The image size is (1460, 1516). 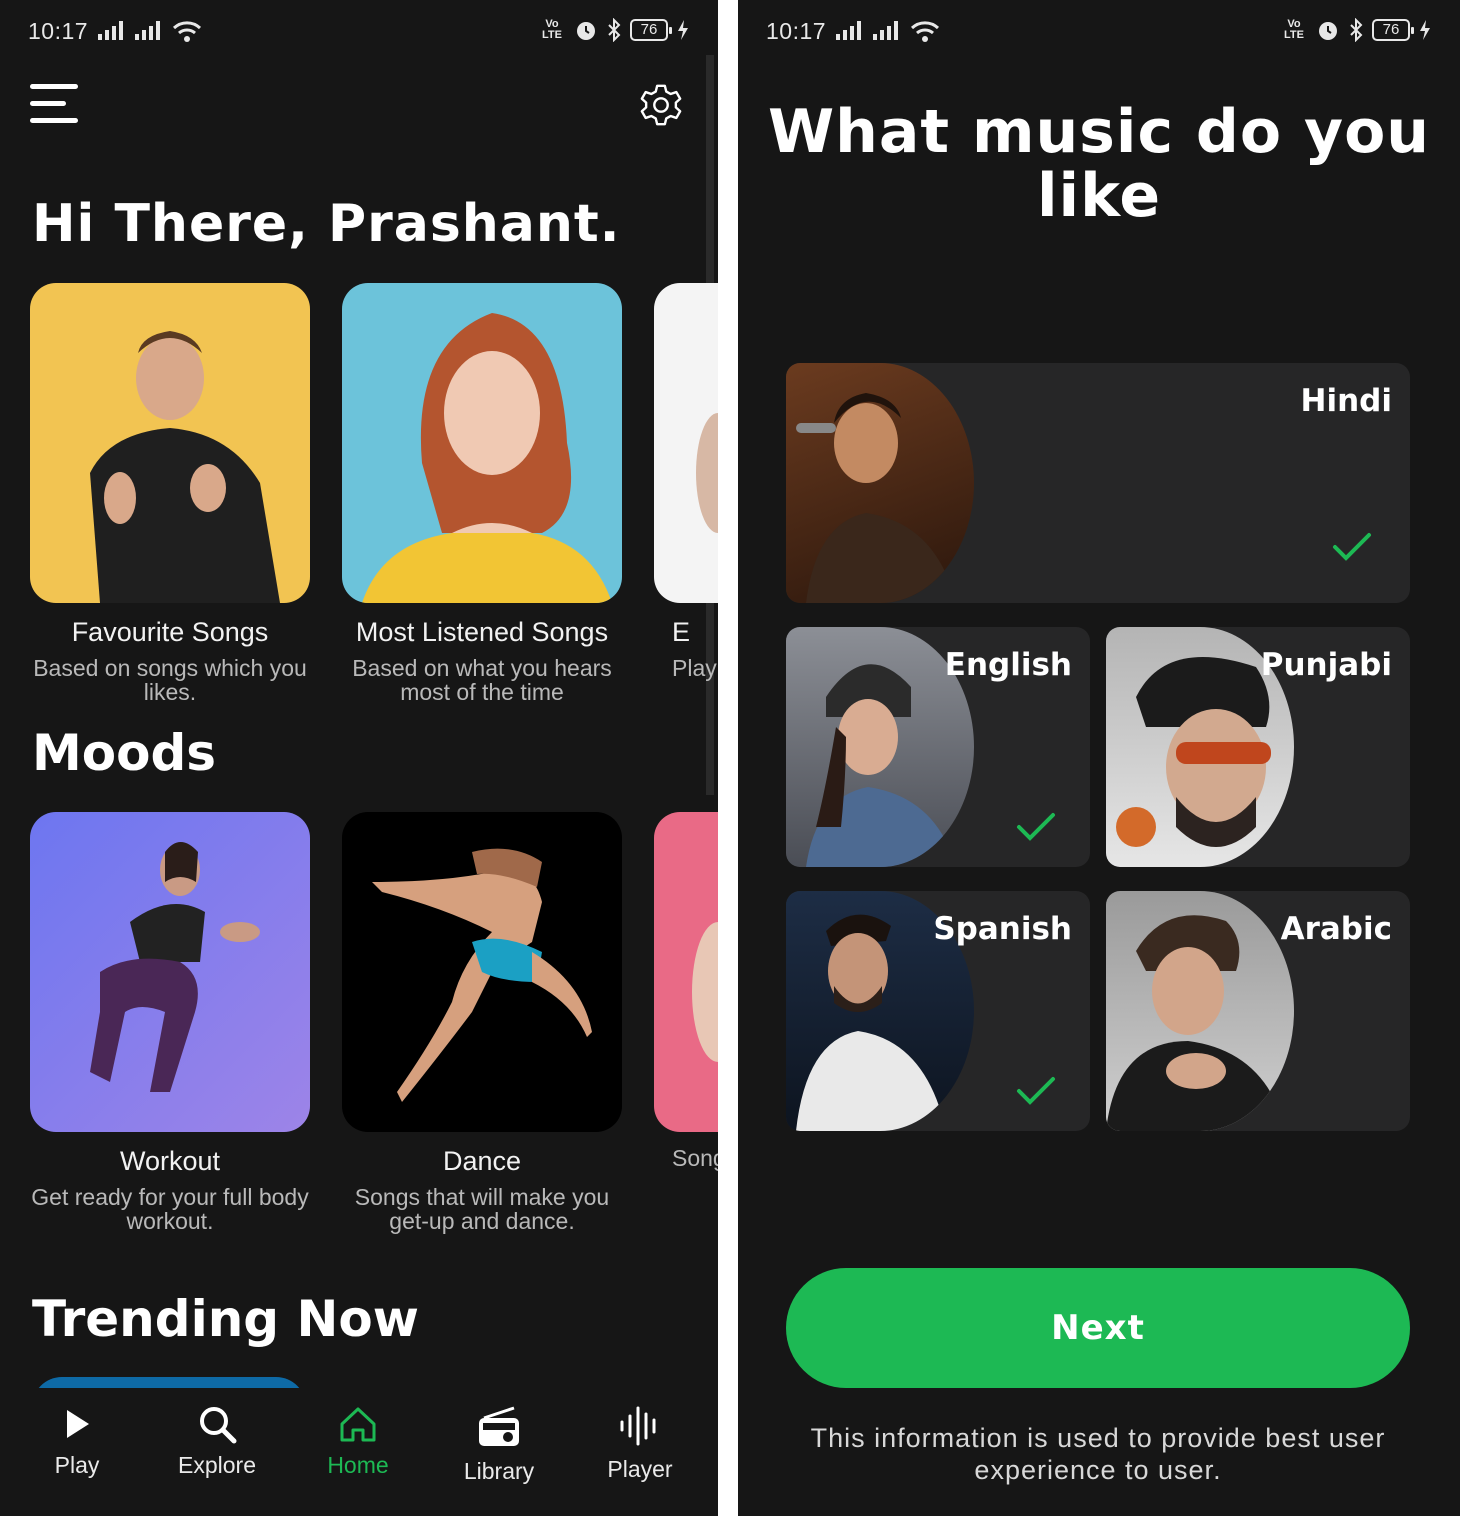 I want to click on language-option-spanish: Spanish, so click(x=938, y=1011).